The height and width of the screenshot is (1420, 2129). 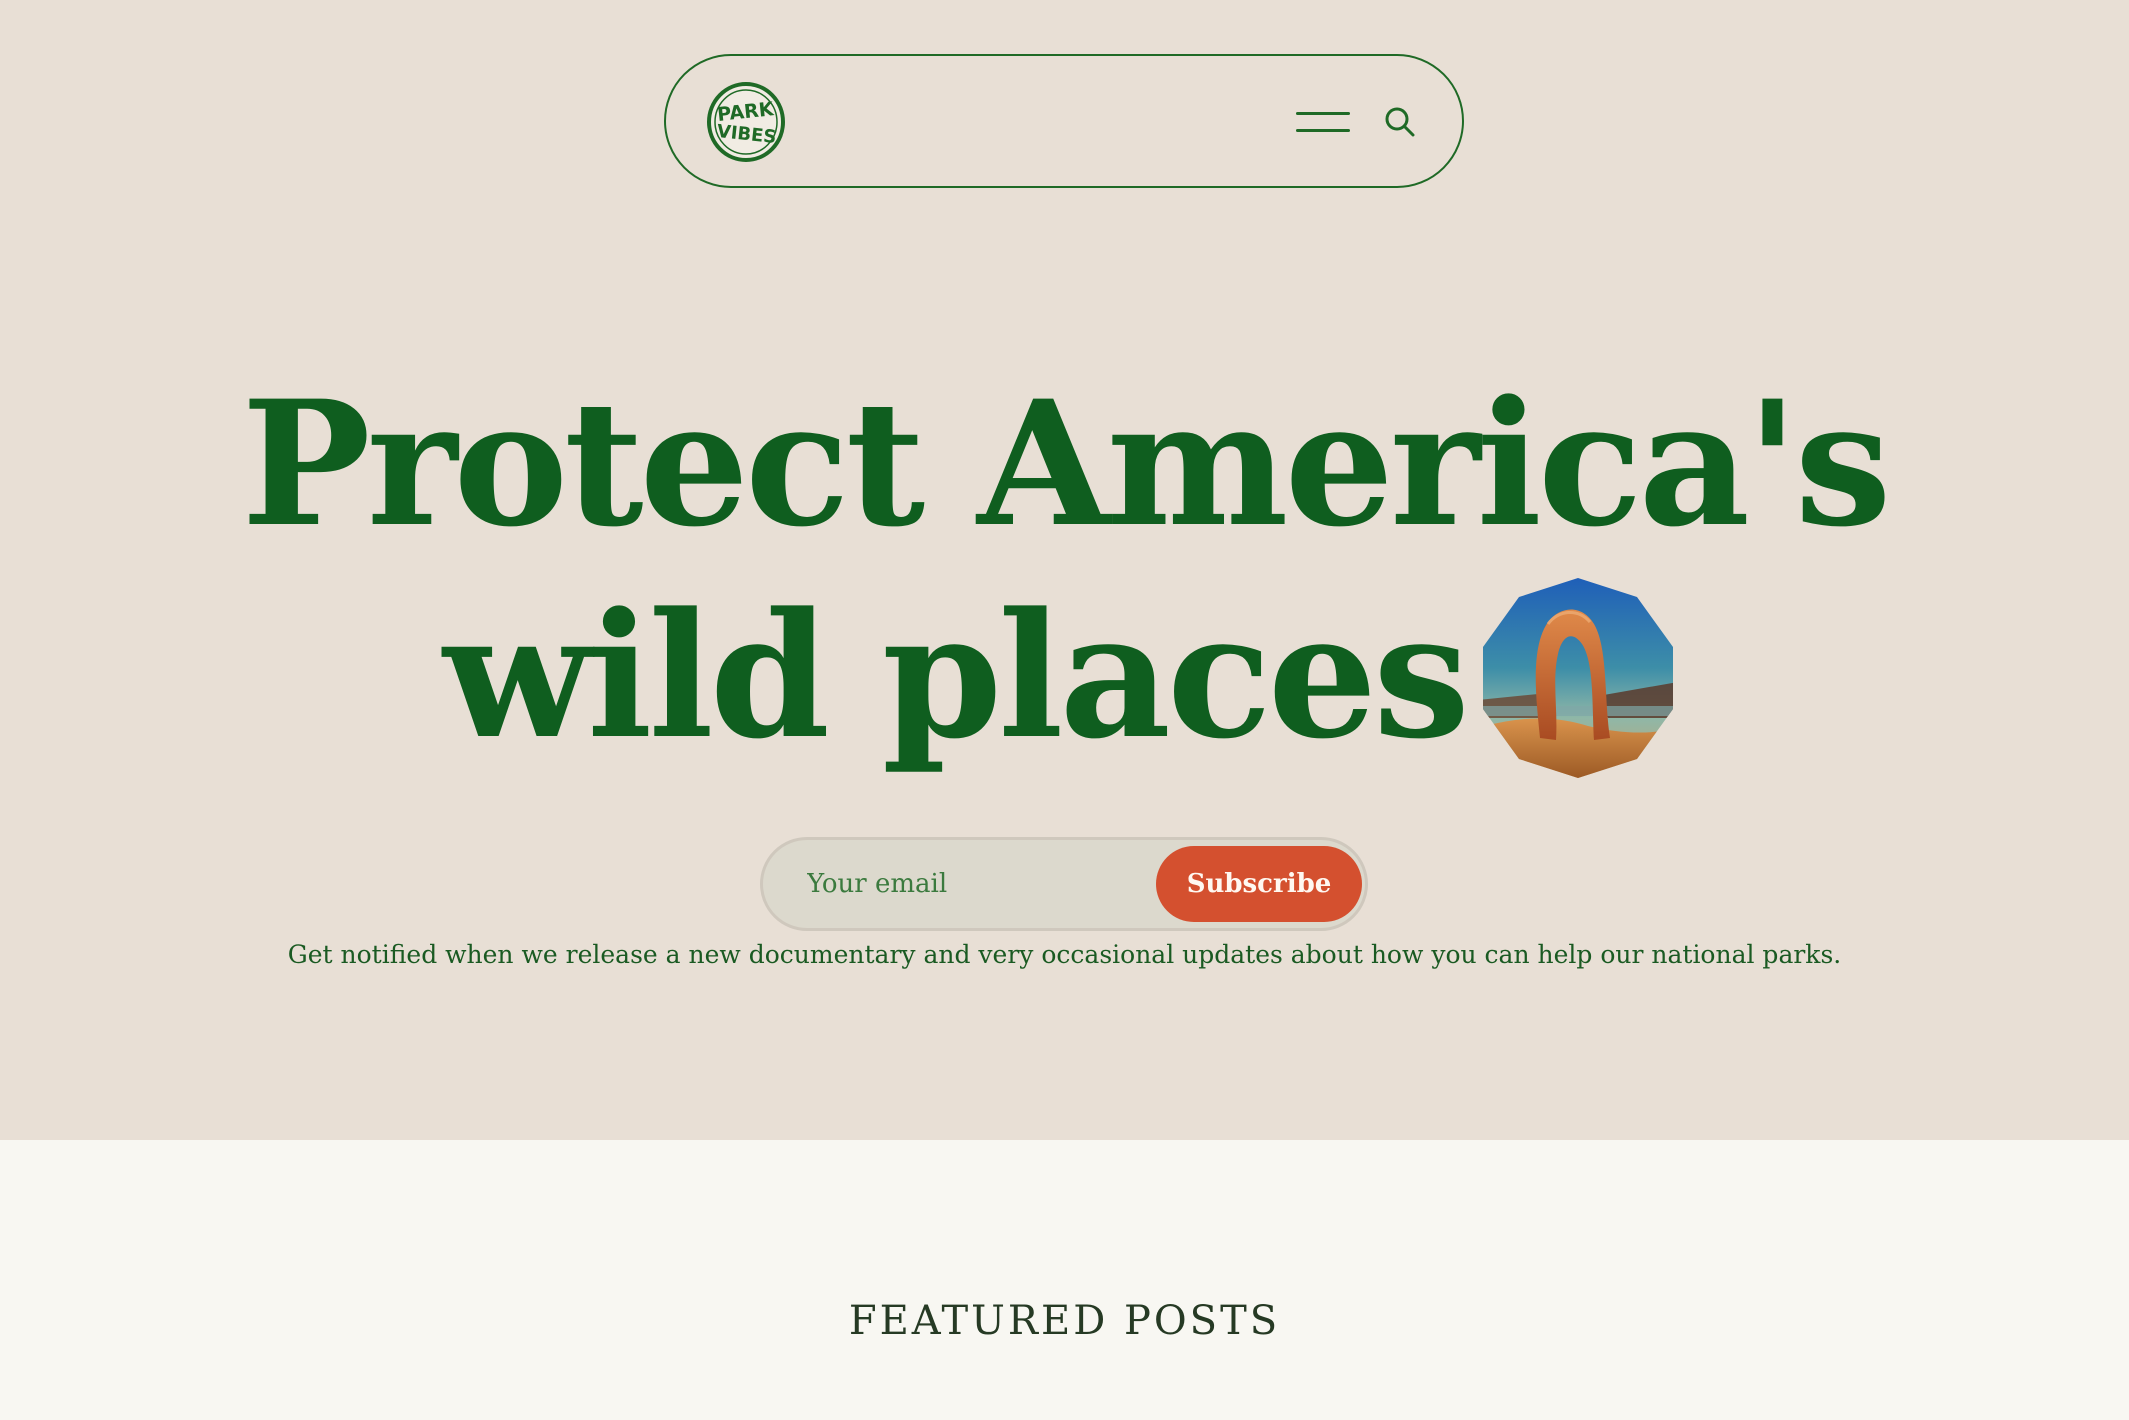 What do you see at coordinates (957, 884) in the screenshot?
I see `email-input` at bounding box center [957, 884].